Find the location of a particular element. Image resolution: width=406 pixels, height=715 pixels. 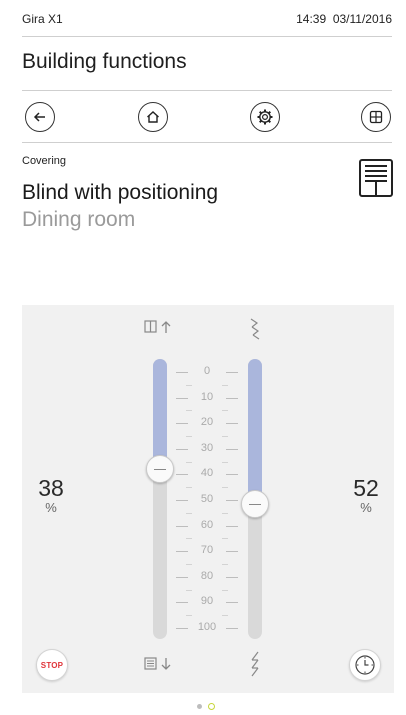

back-button is located at coordinates (40, 117).